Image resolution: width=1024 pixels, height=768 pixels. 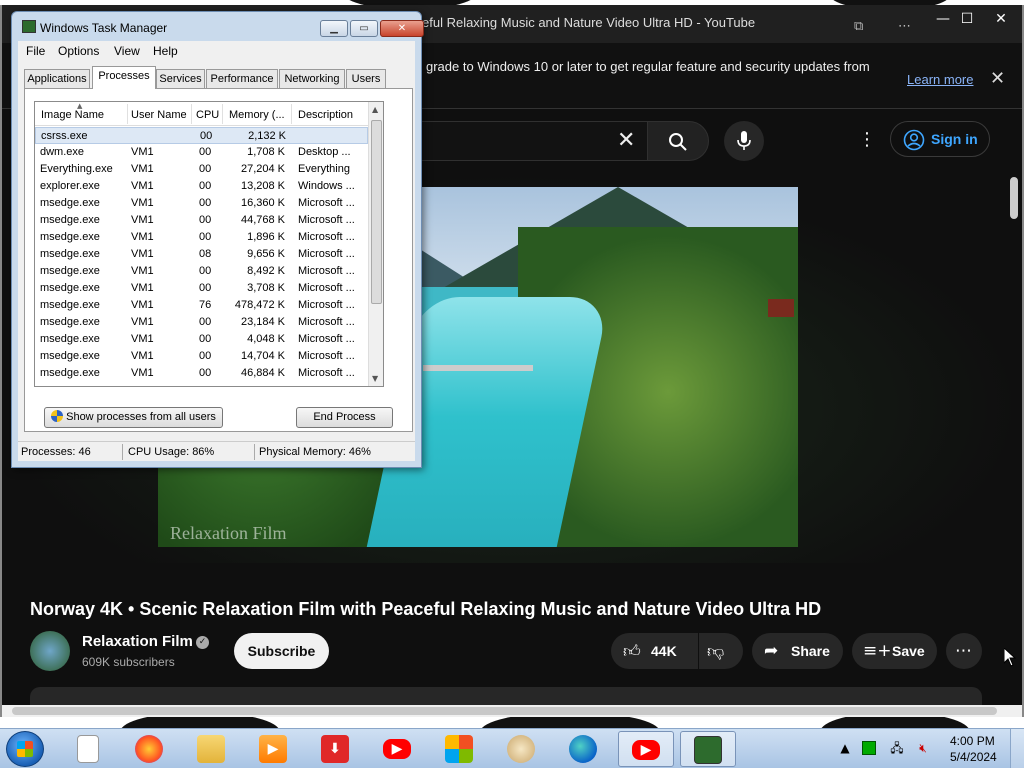 What do you see at coordinates (141, 417) in the screenshot?
I see `show-all-processes-label: Show processes from all users` at bounding box center [141, 417].